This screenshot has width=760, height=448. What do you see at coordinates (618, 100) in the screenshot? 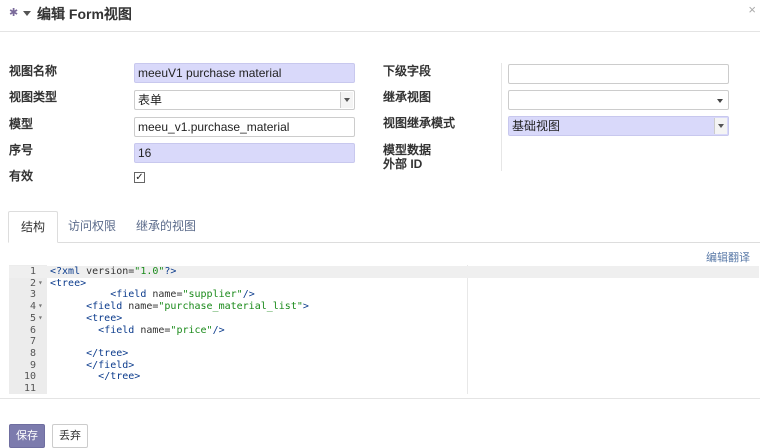
I see `inherit-view-select` at bounding box center [618, 100].